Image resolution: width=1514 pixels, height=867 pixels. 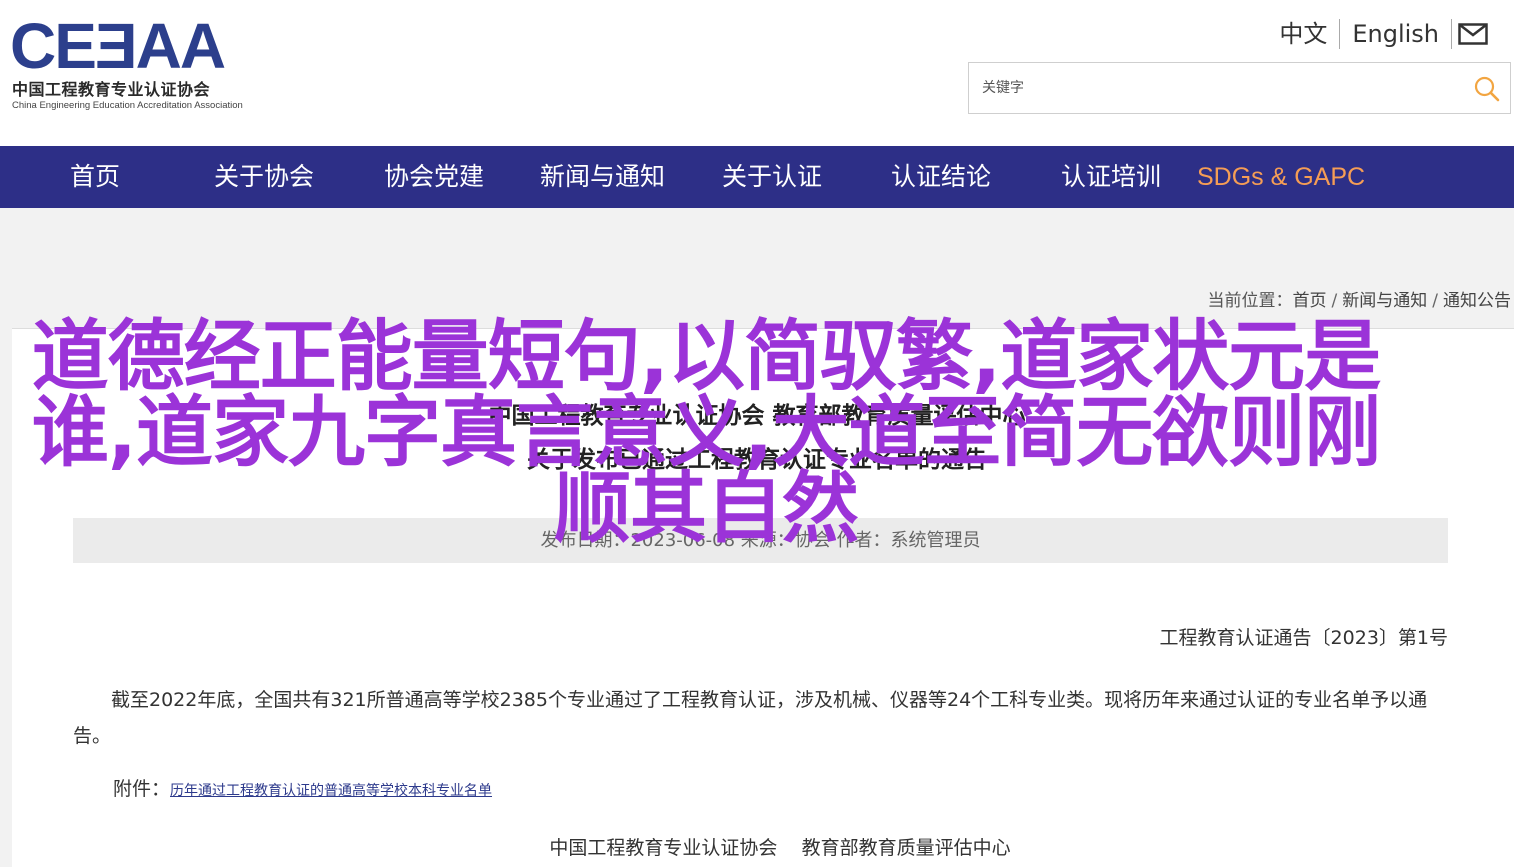 What do you see at coordinates (1395, 34) in the screenshot?
I see `lang-english-link: English` at bounding box center [1395, 34].